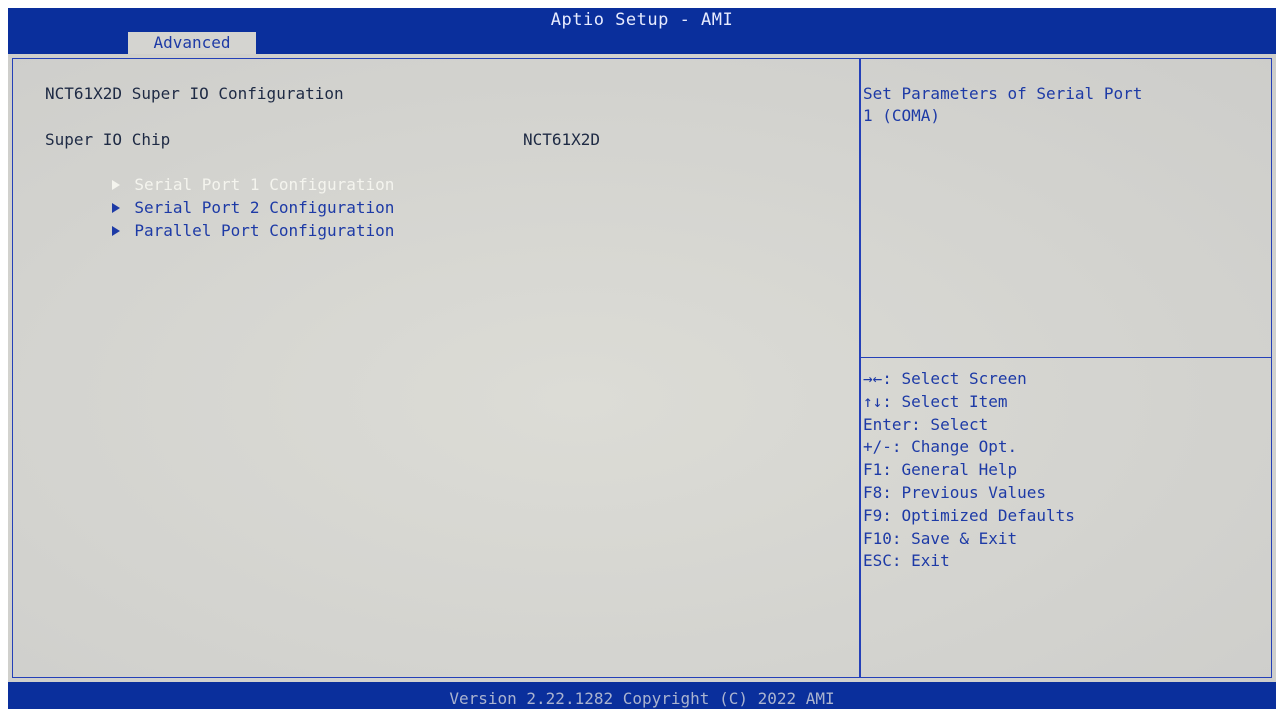 The width and height of the screenshot is (1276, 709). I want to click on key-hint-general-help: F1: General Help, so click(940, 470).